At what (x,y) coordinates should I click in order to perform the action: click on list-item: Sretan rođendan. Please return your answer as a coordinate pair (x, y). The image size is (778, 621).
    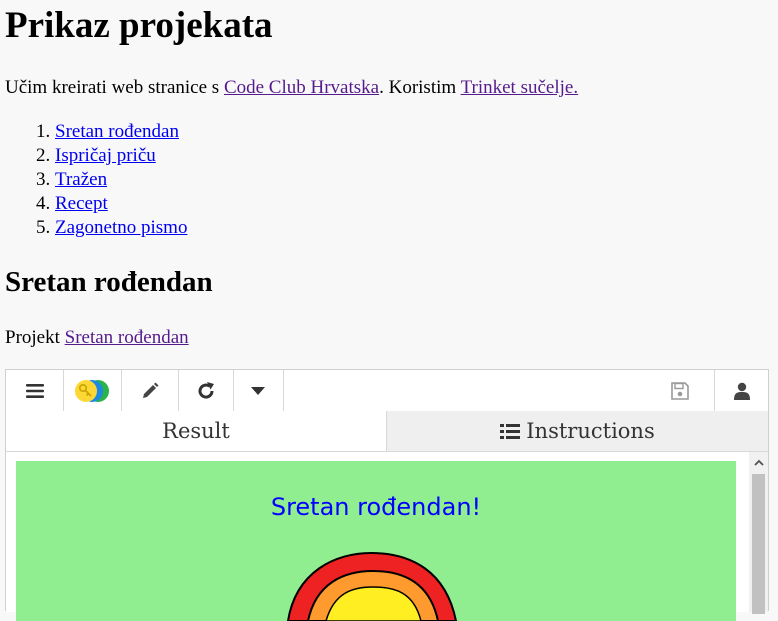
    Looking at the image, I should click on (121, 132).